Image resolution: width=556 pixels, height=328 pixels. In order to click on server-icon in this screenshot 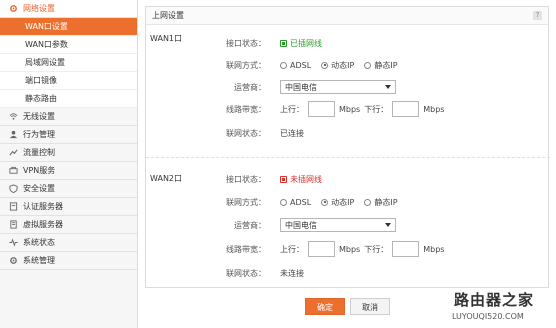, I will do `click(13, 206)`.